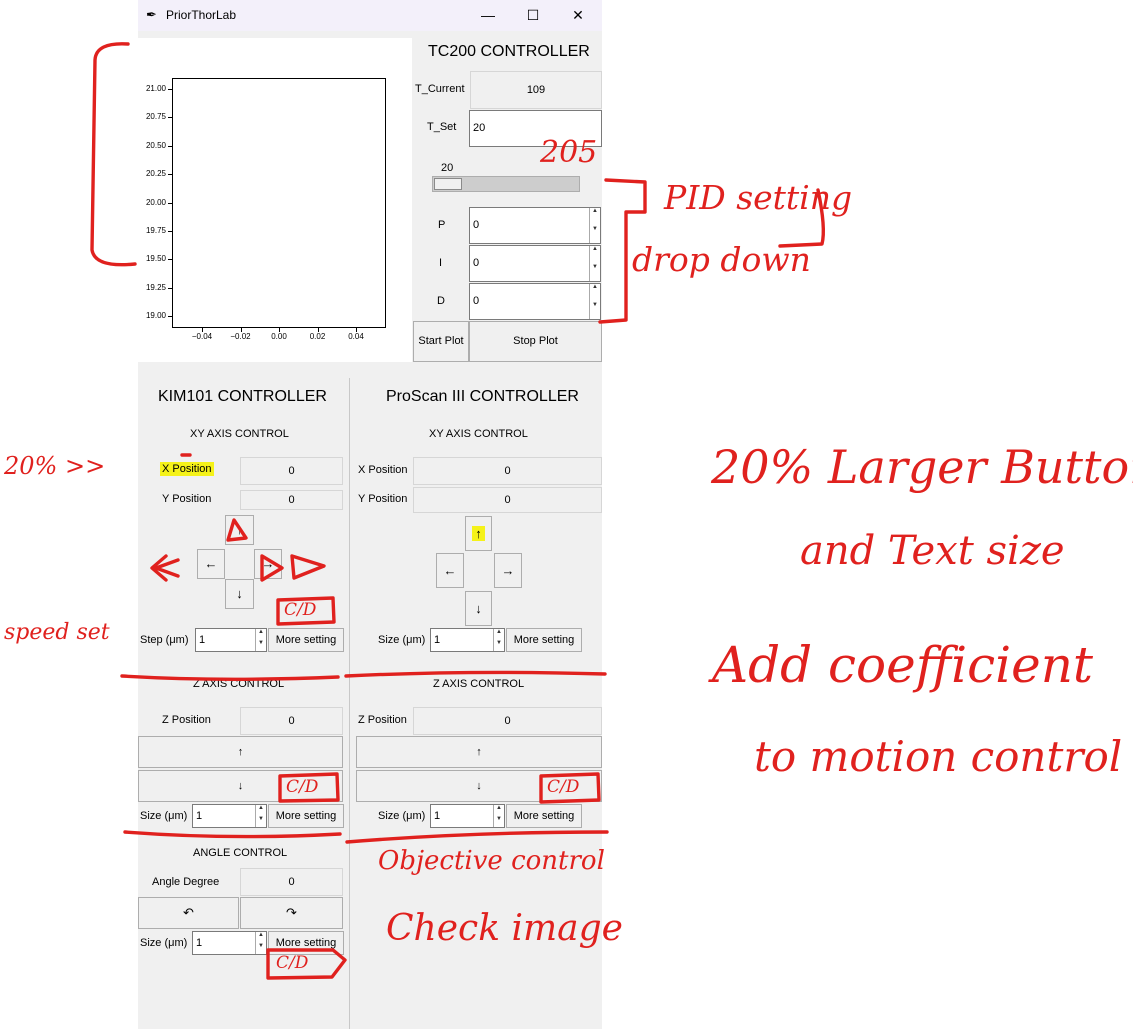  I want to click on stop-plot-button: Stop Plot, so click(535, 341).